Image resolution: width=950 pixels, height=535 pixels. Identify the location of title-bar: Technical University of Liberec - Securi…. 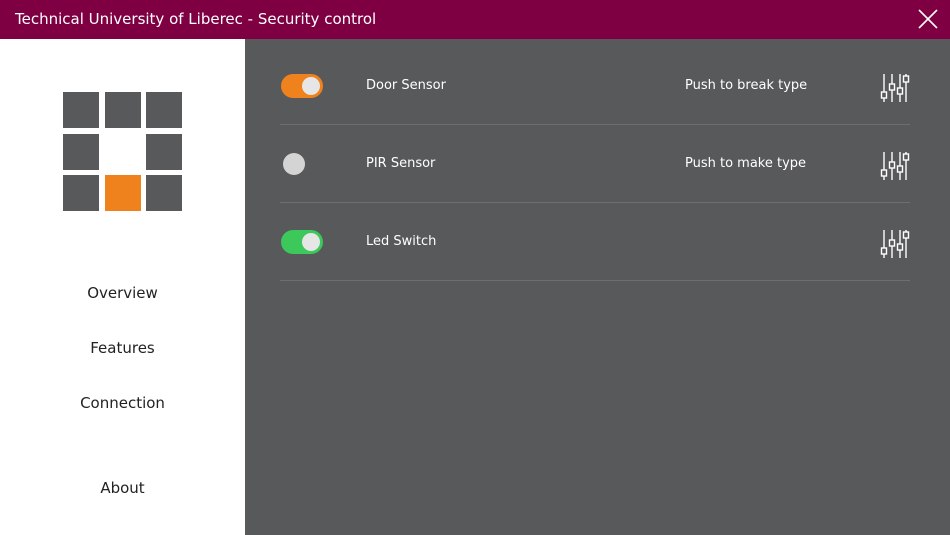
(475, 19).